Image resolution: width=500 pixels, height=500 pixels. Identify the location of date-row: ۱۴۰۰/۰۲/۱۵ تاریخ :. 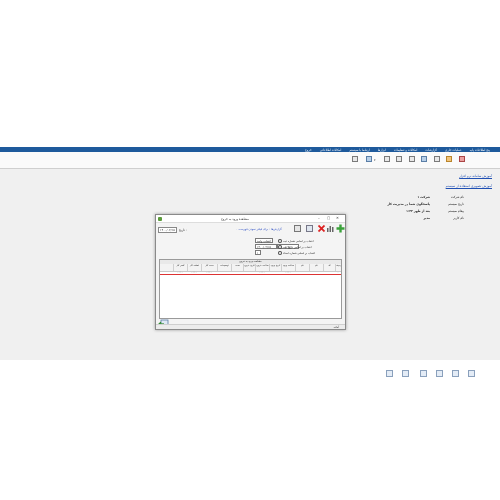
(172, 230).